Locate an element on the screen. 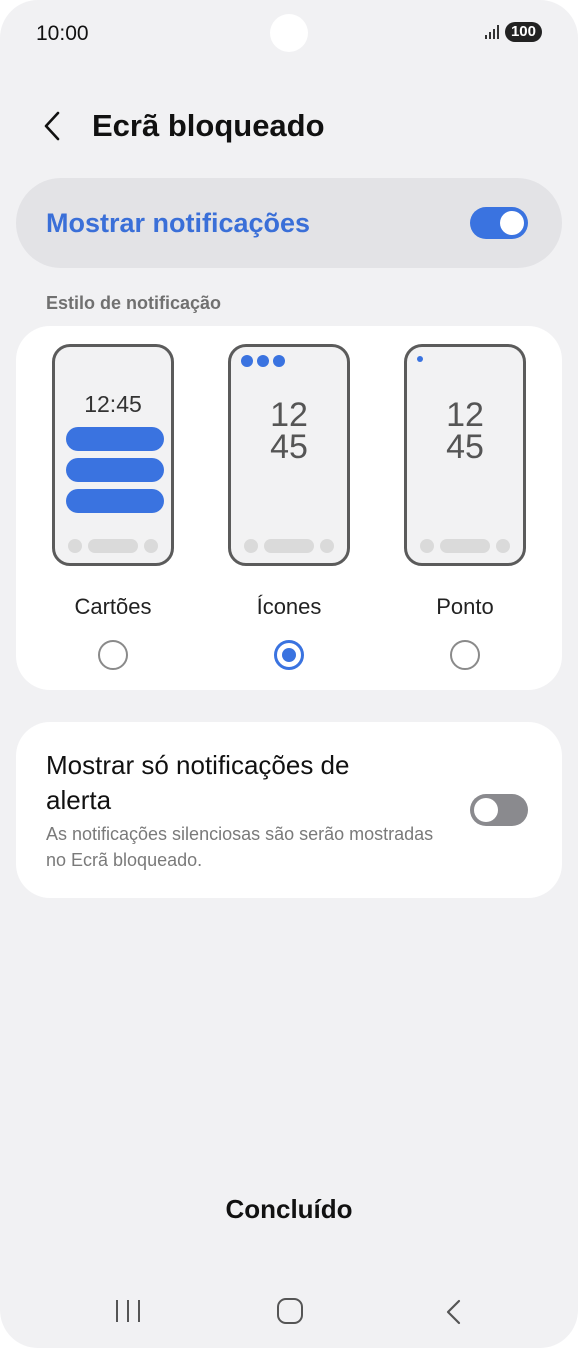  notification-style-label: Estilo de notificação is located at coordinates (134, 303).